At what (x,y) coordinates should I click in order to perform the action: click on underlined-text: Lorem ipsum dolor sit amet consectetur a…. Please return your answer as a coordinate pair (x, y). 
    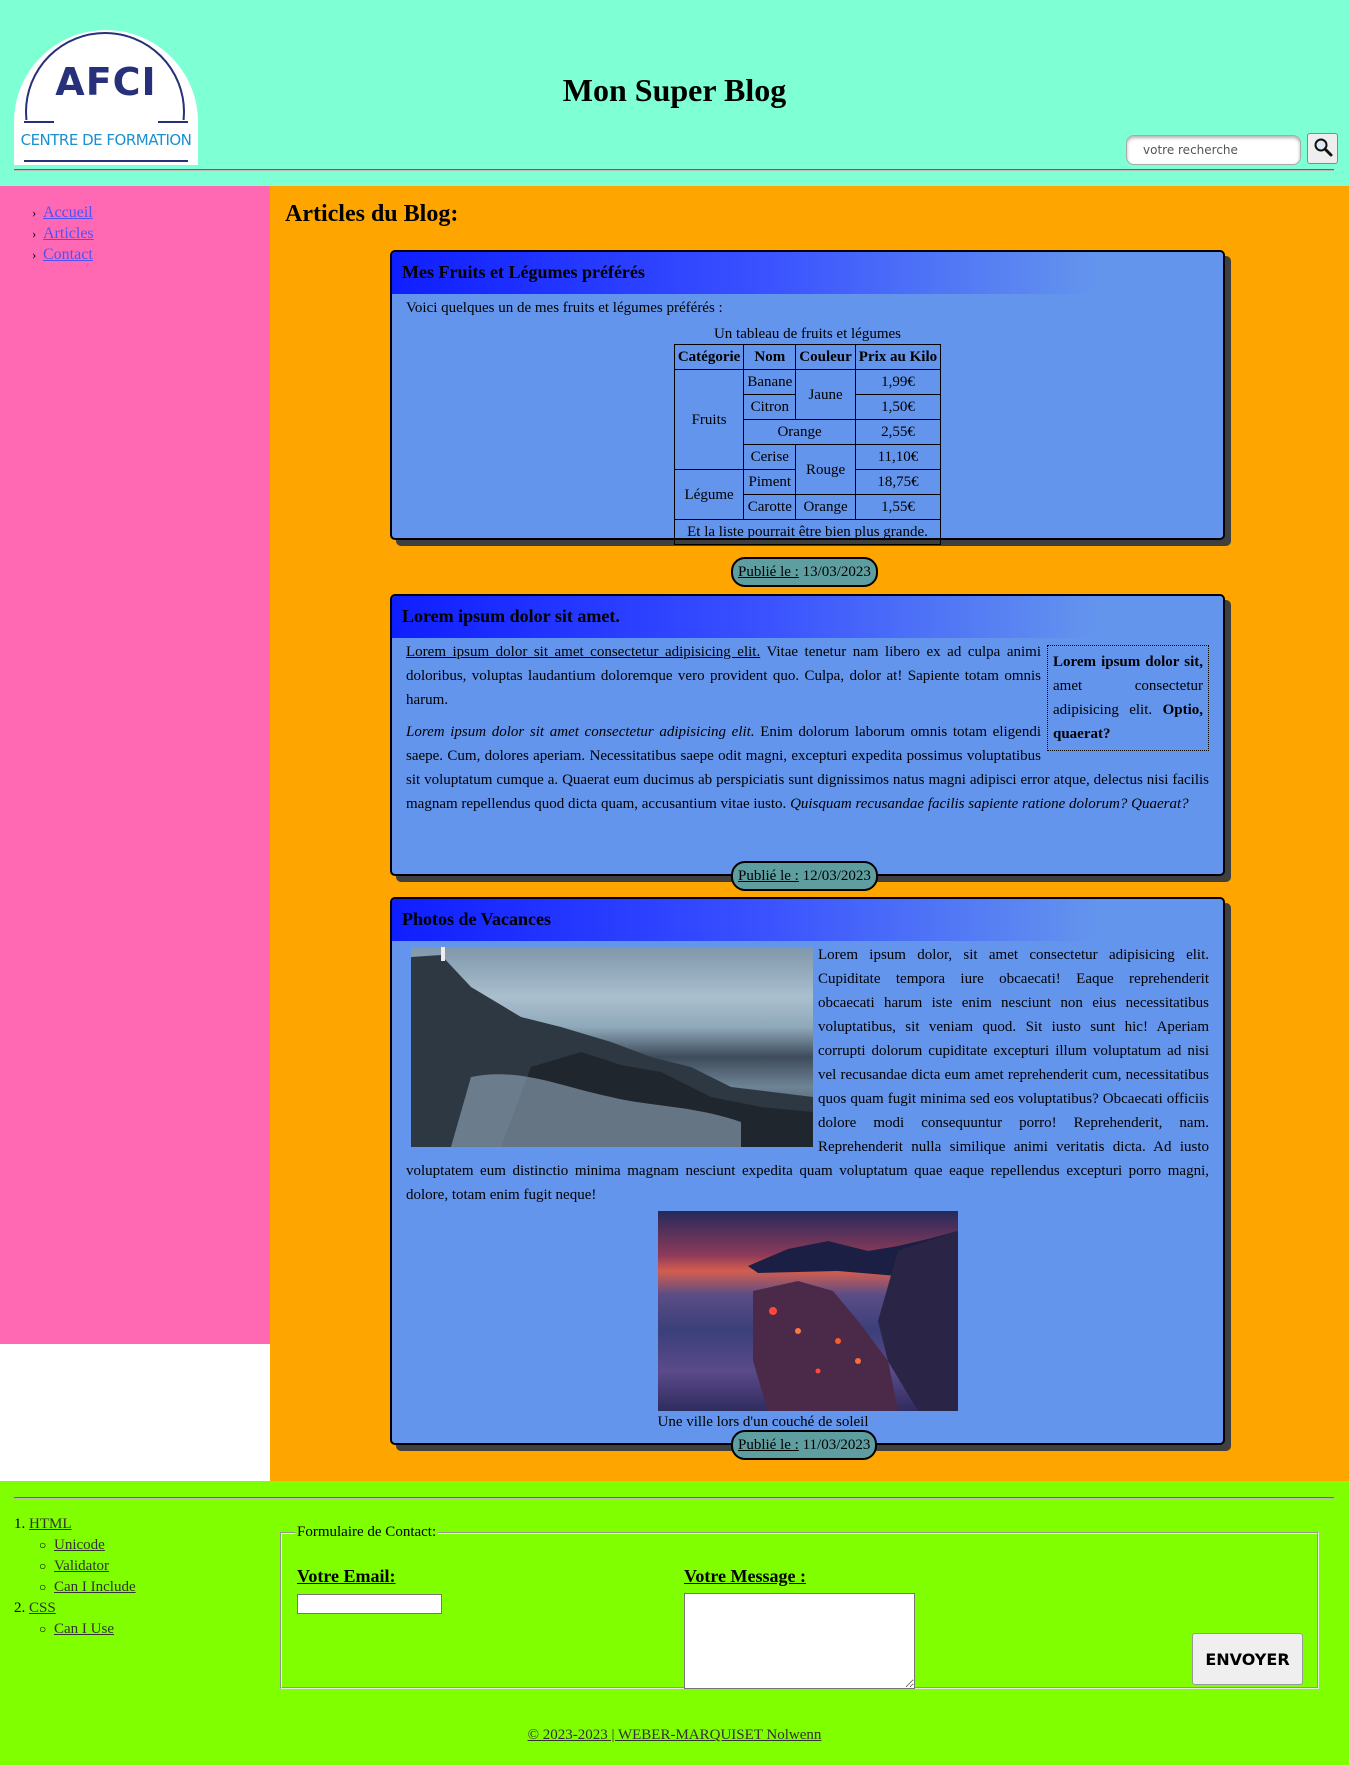
    Looking at the image, I should click on (583, 652).